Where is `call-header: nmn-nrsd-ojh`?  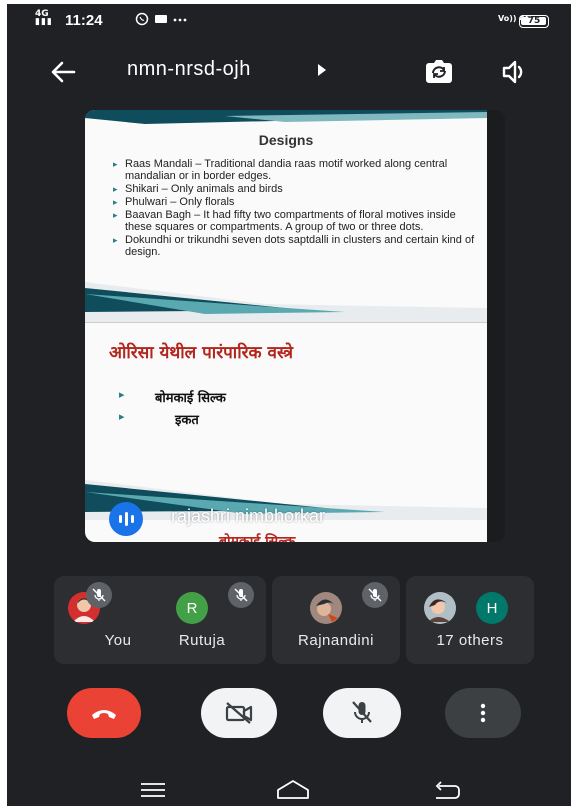
call-header: nmn-nrsd-ojh is located at coordinates (289, 72).